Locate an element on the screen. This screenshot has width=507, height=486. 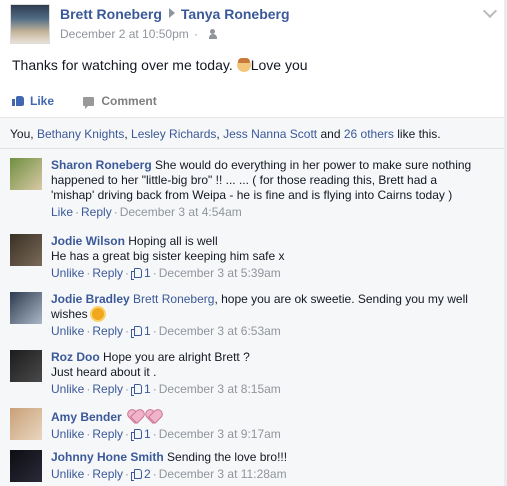
like-count-value: 2 is located at coordinates (147, 474).